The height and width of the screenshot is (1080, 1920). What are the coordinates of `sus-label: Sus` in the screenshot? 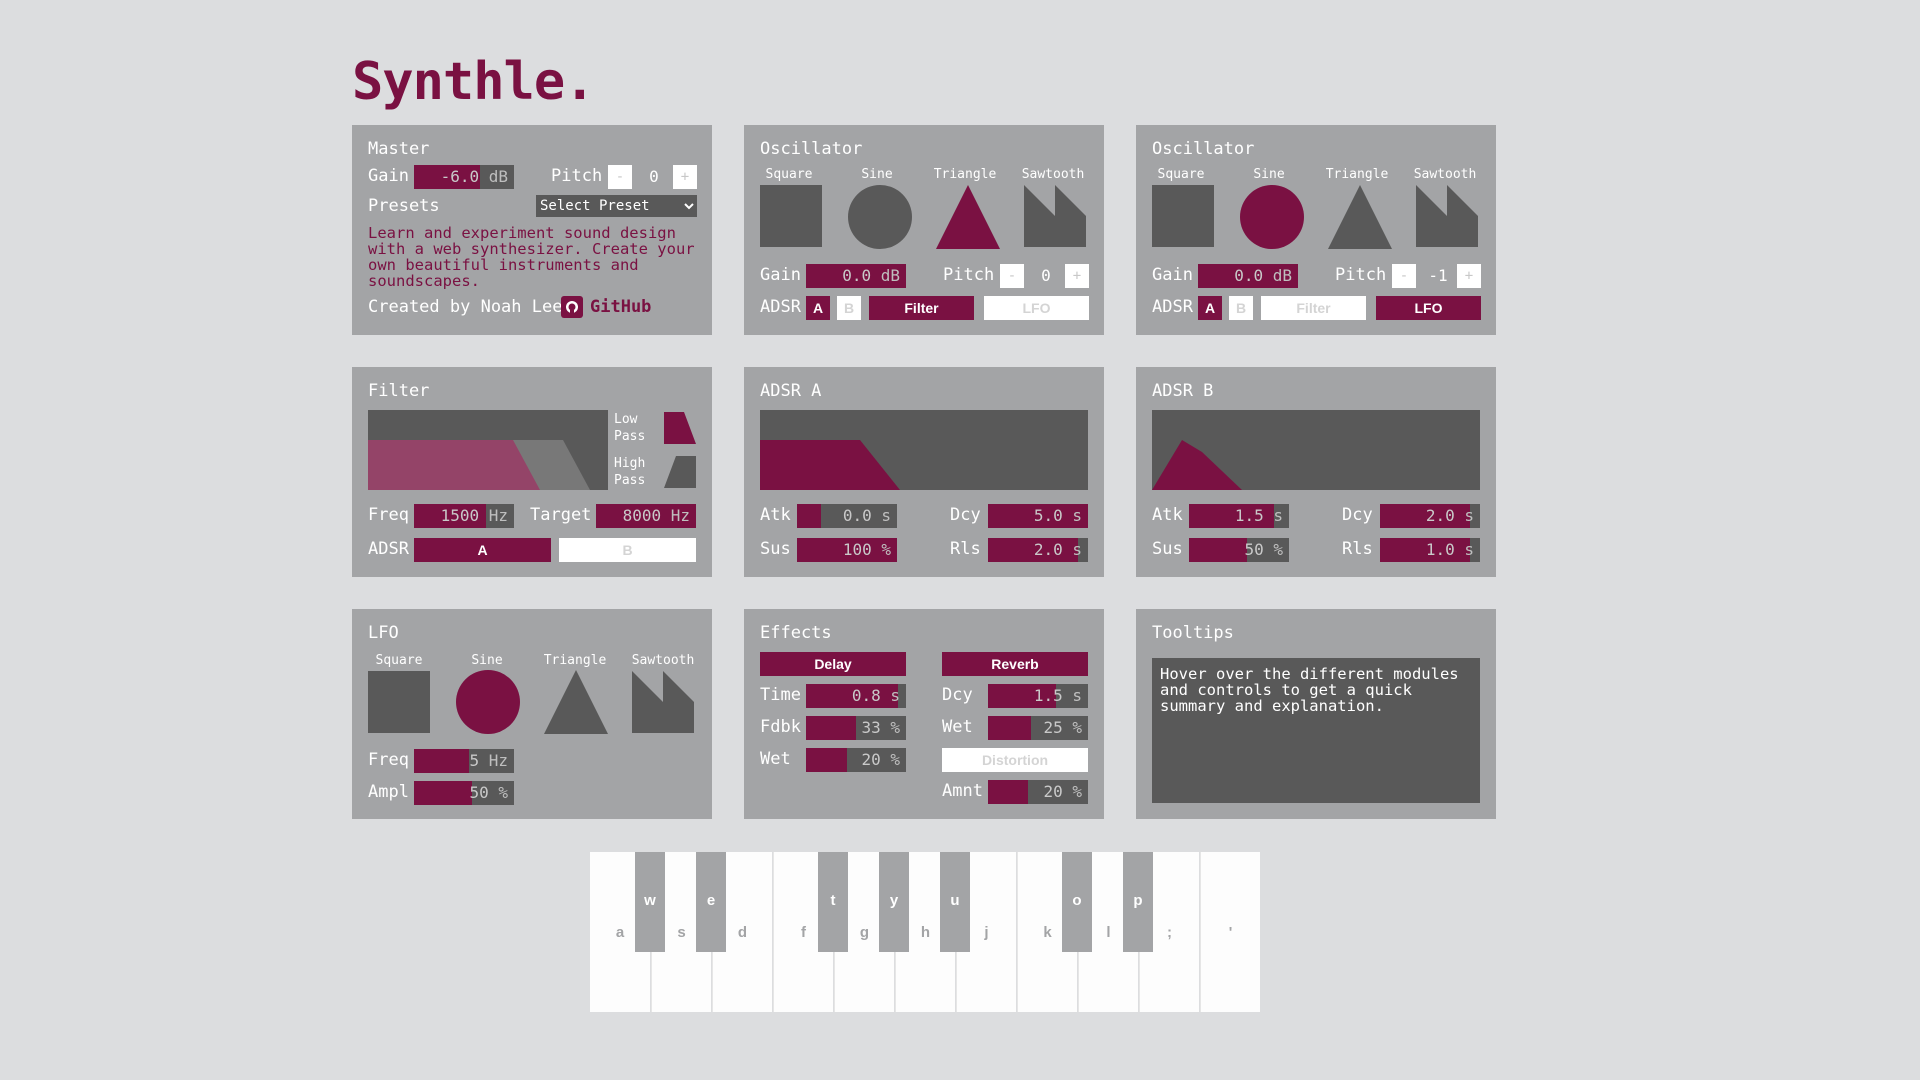 It's located at (1167, 549).